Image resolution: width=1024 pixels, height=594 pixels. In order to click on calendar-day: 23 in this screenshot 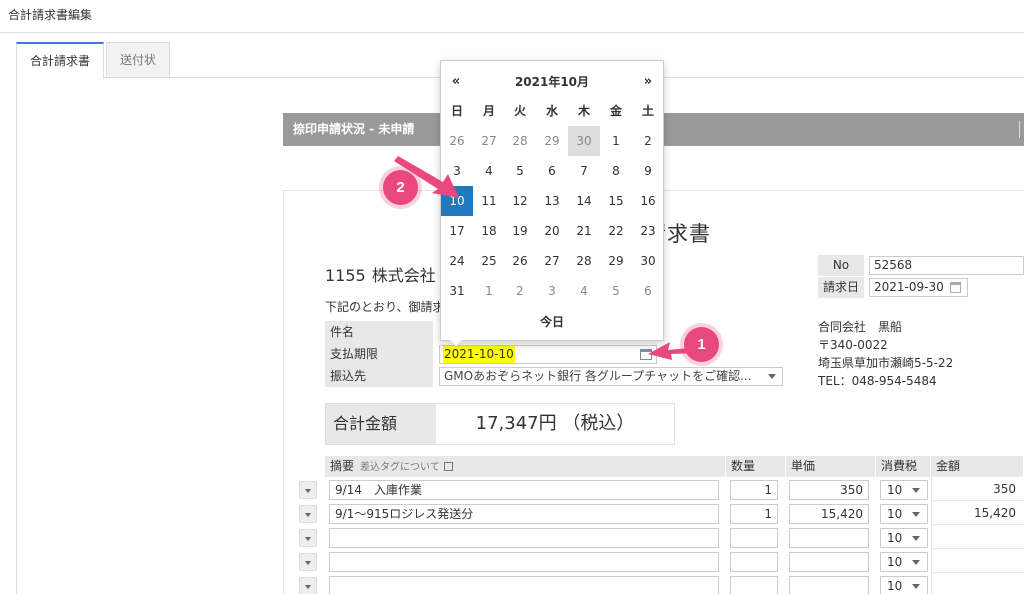, I will do `click(648, 231)`.